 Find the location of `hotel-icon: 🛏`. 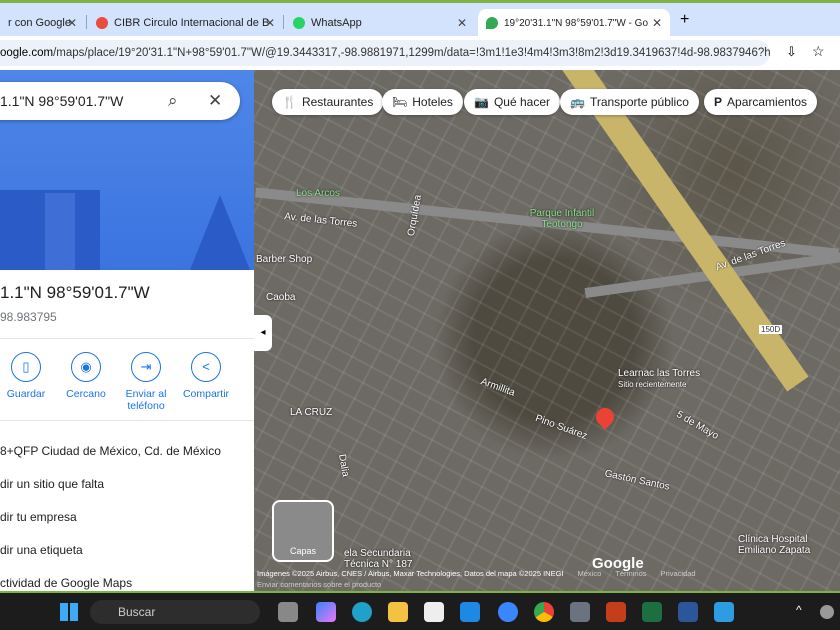

hotel-icon: 🛏 is located at coordinates (400, 102).